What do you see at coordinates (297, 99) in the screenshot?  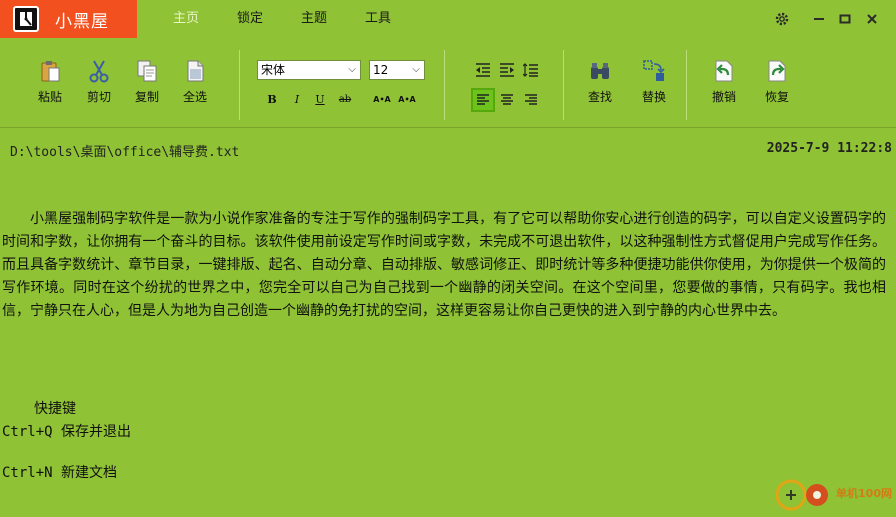 I see `italic-button: I` at bounding box center [297, 99].